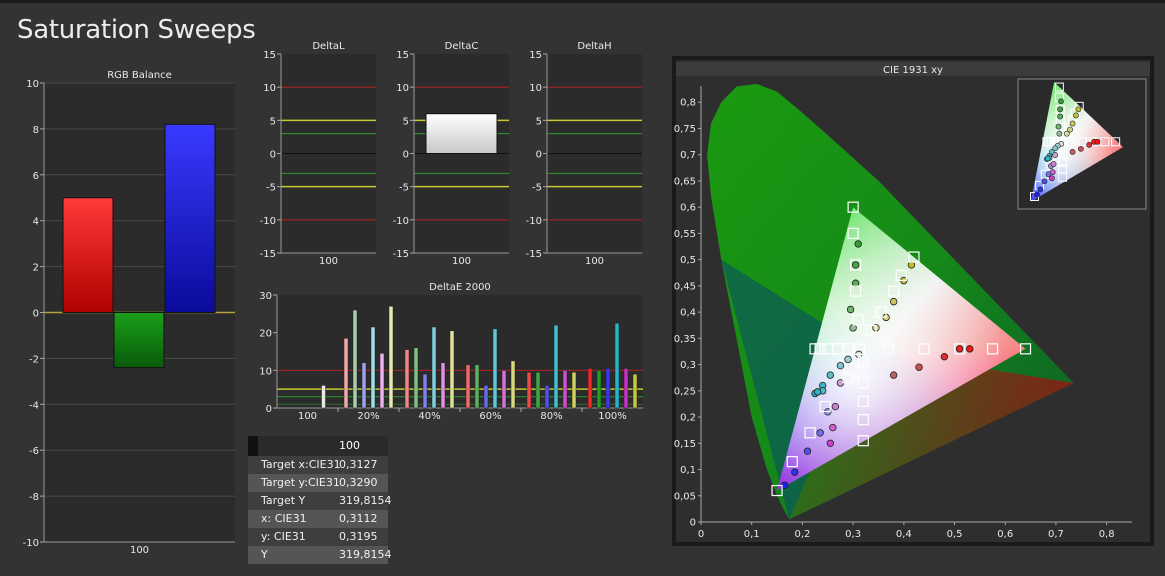  What do you see at coordinates (328, 261) in the screenshot?
I see `deltaL-x-label: 100` at bounding box center [328, 261].